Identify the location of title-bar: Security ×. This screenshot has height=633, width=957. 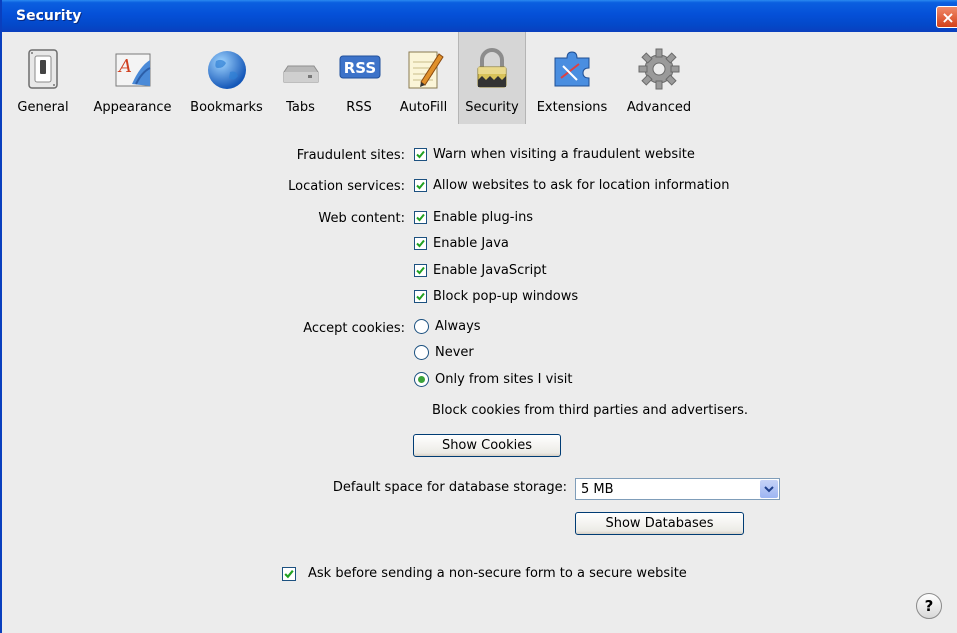
(479, 16).